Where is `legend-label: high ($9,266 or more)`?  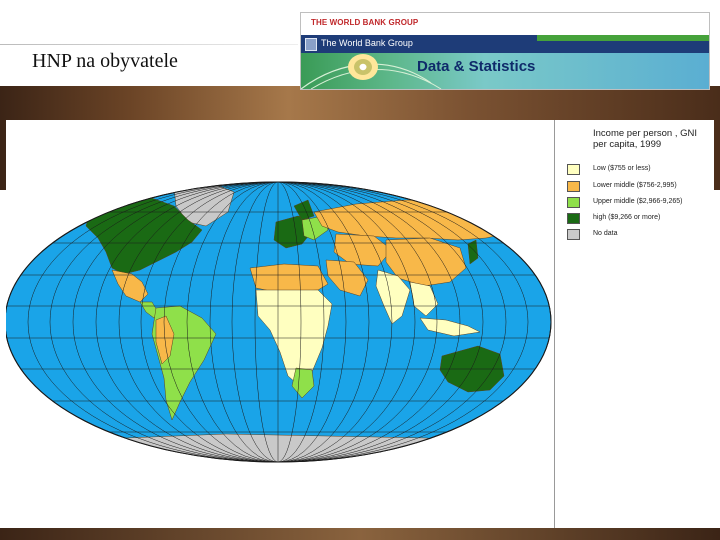
legend-label: high ($9,266 or more) is located at coordinates (627, 217).